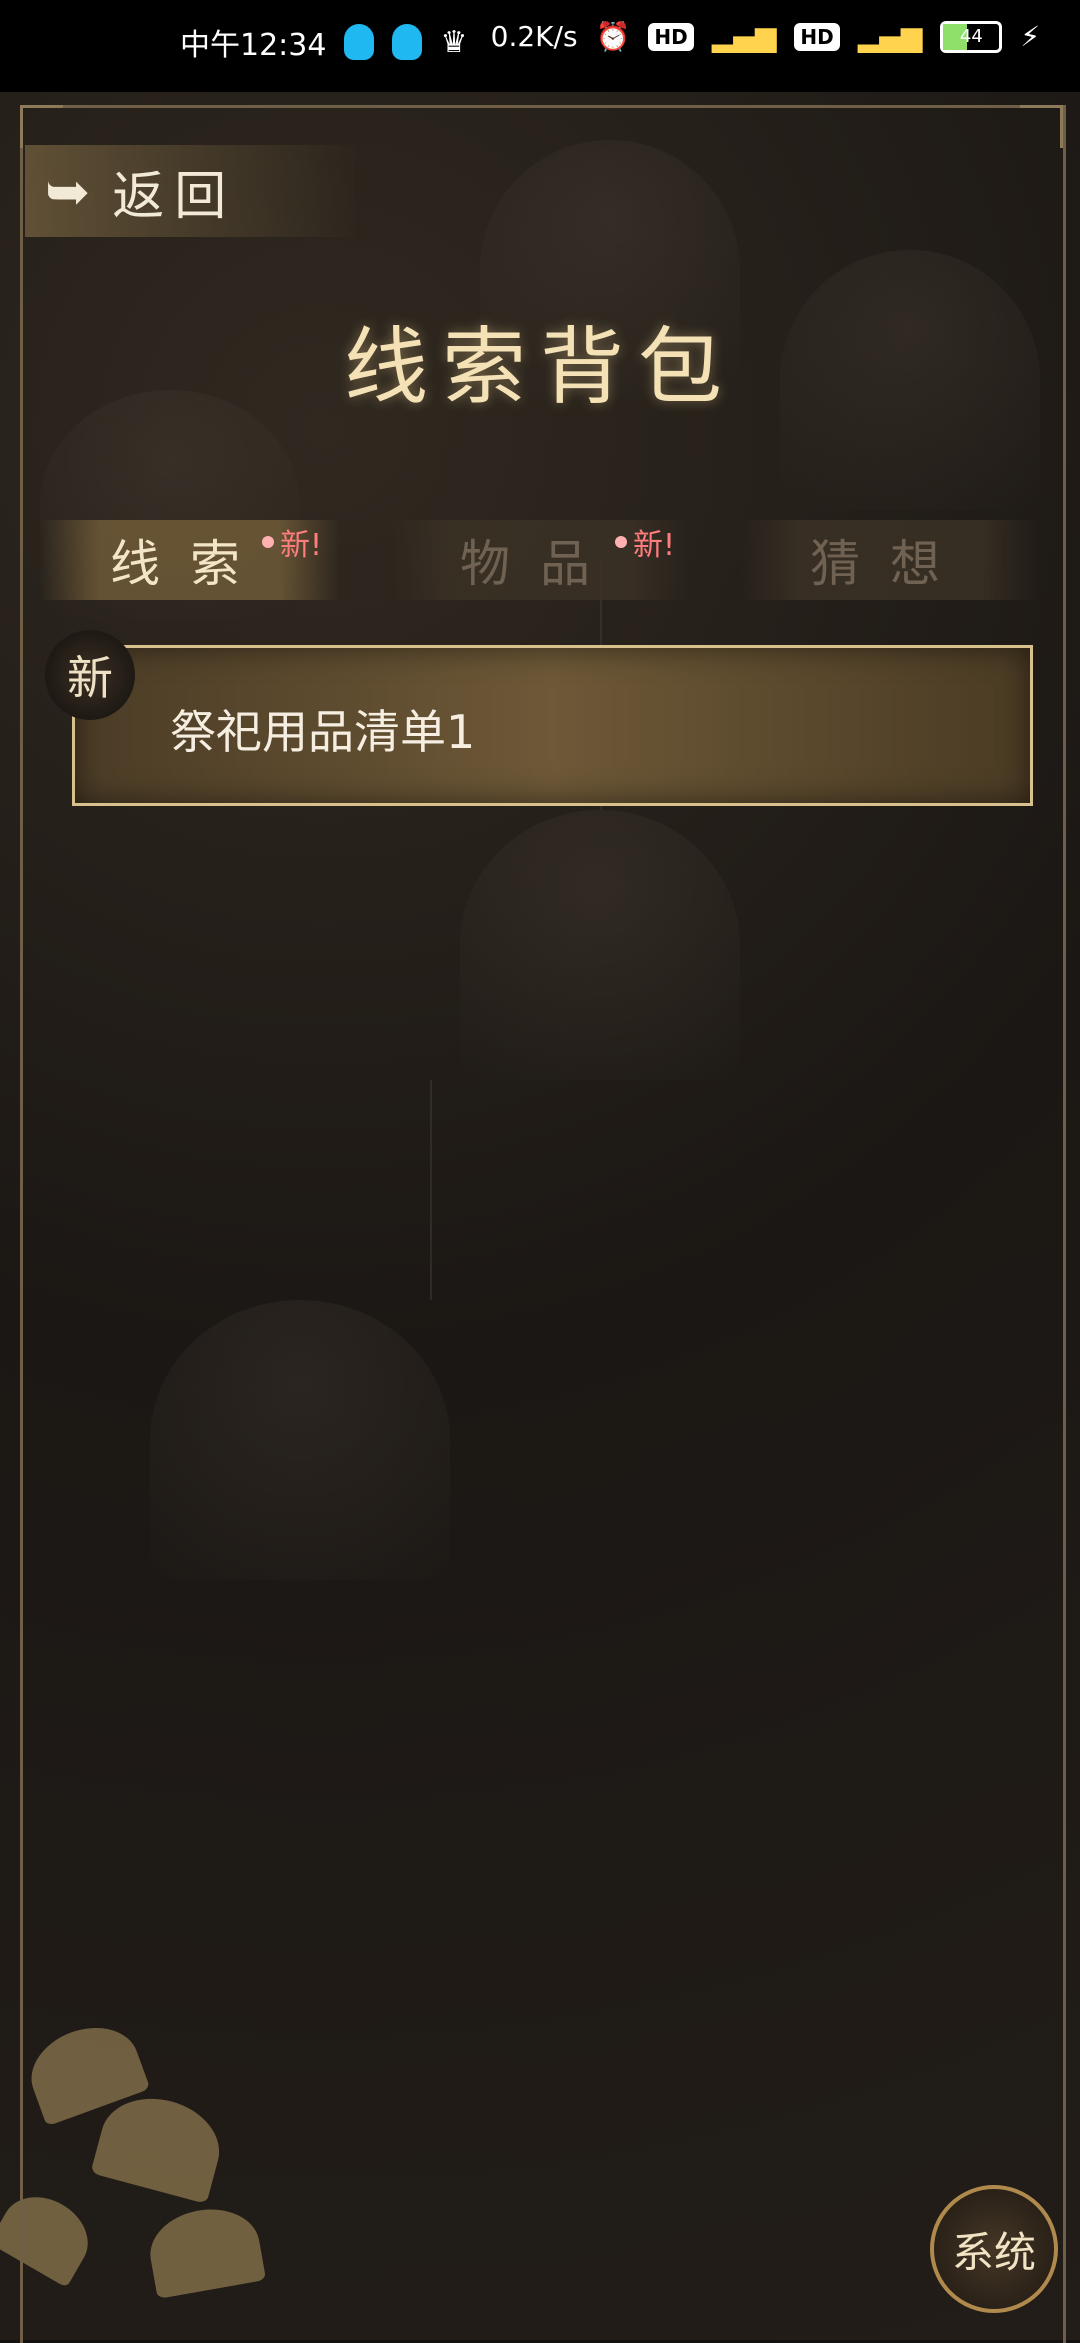  Describe the element at coordinates (292, 542) in the screenshot. I see `tab-clues-new-badge: 新!` at that location.